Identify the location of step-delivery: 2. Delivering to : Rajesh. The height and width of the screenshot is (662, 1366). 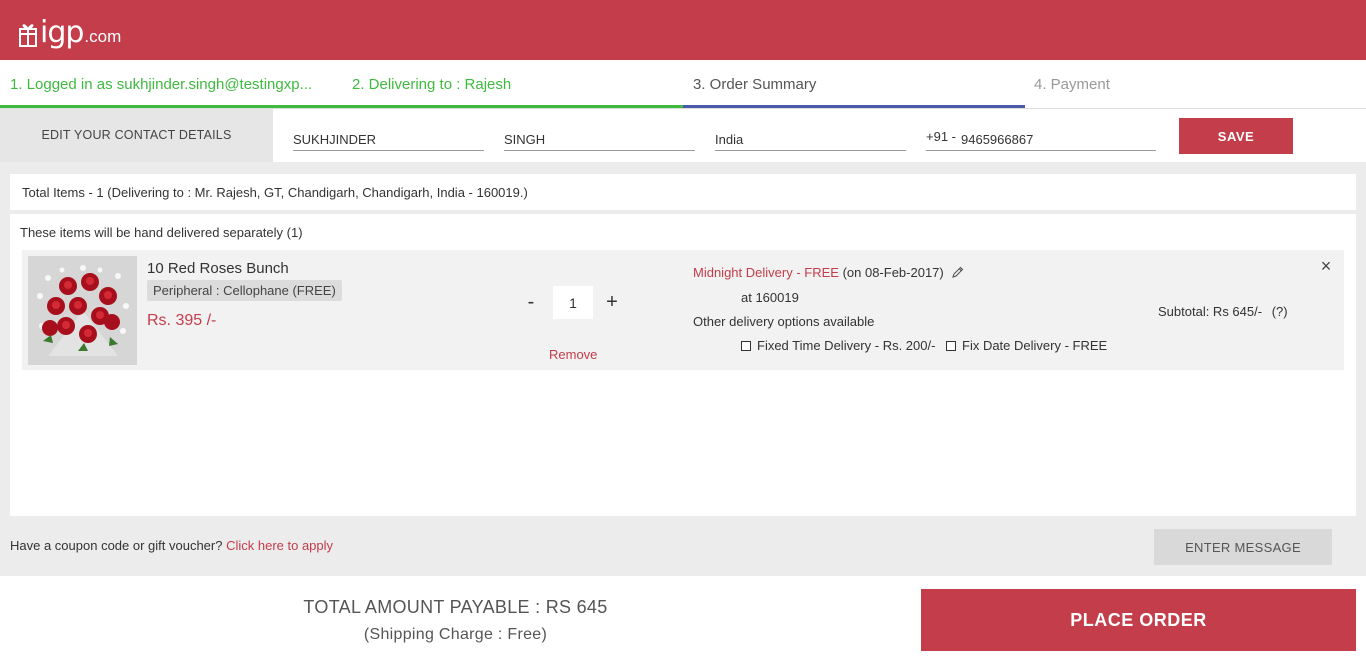
(502, 84).